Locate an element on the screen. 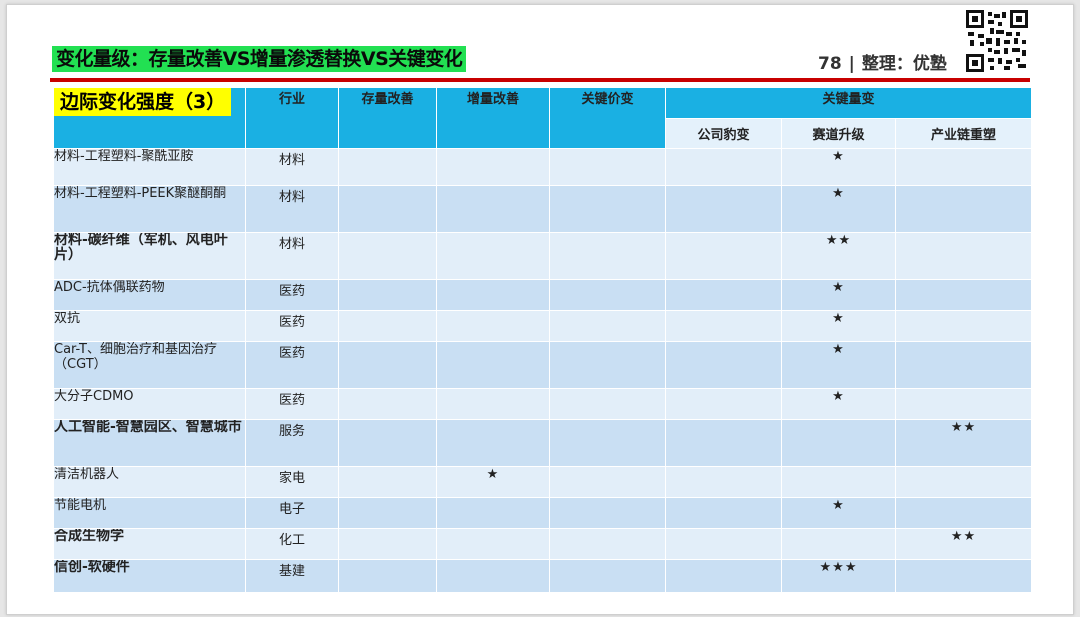  row-name: 材料-工程塑料-聚酰亚胺 is located at coordinates (149, 167).